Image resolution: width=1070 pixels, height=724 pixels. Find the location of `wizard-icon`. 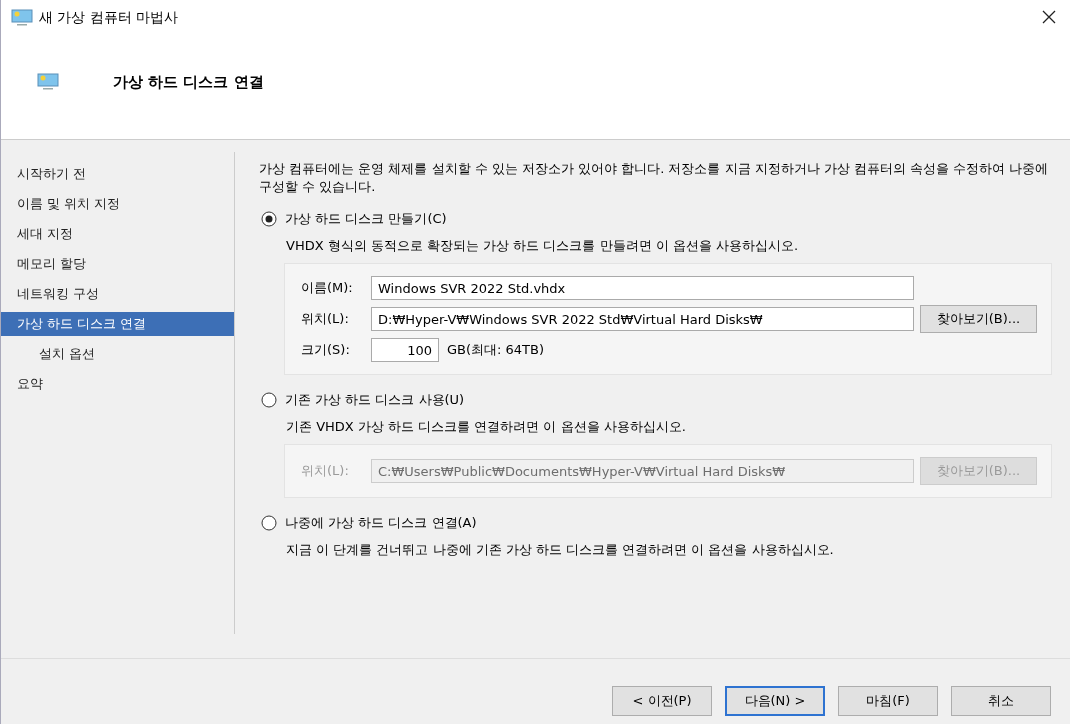

wizard-icon is located at coordinates (48, 81).